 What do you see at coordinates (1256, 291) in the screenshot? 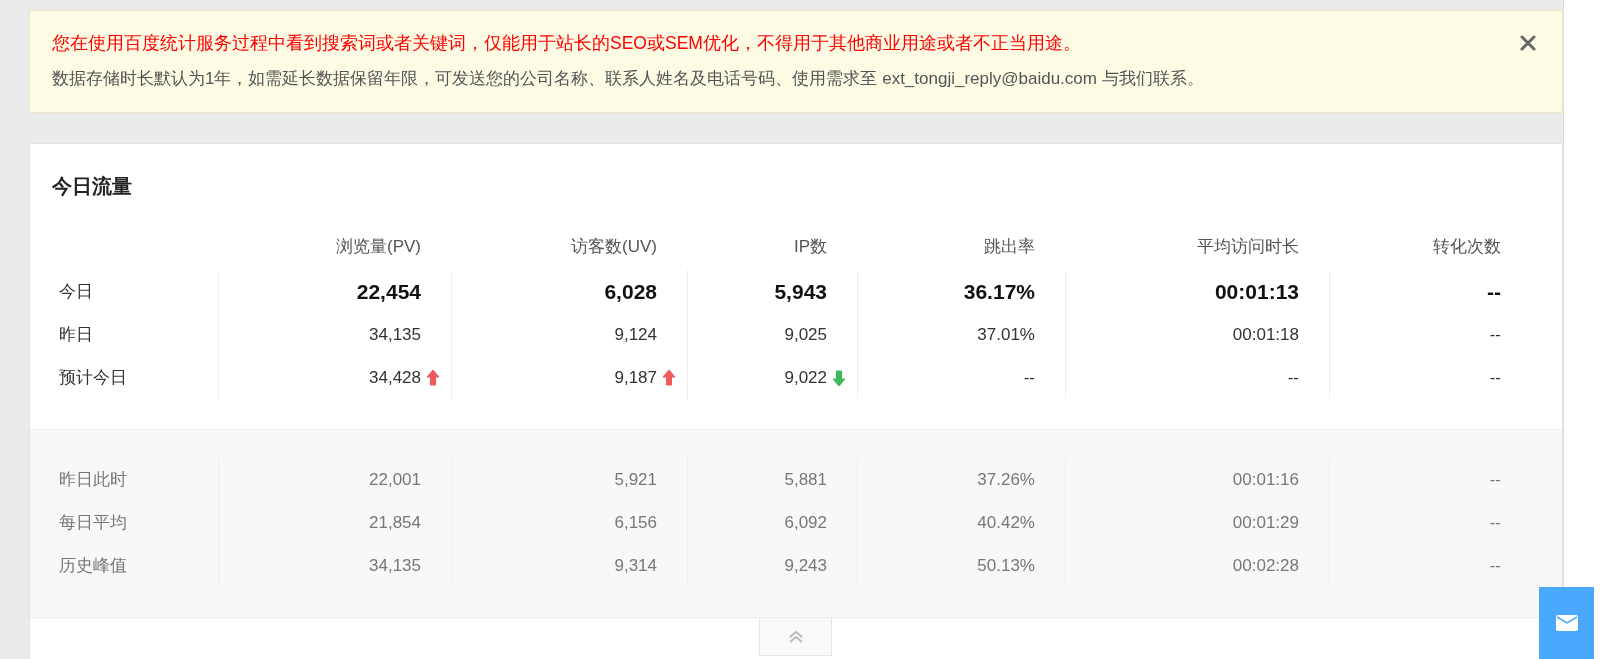
I see `table-cell: 00:01:13` at bounding box center [1256, 291].